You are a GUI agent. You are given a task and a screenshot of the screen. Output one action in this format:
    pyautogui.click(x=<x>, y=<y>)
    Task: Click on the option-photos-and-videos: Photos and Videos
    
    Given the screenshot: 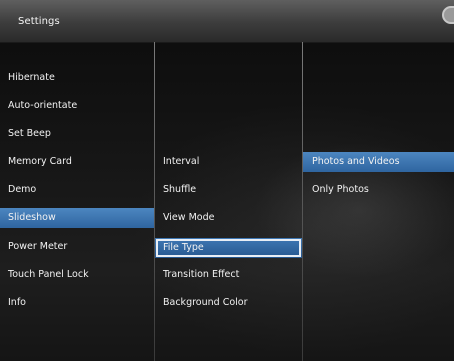 What is the action you would take?
    pyautogui.click(x=378, y=162)
    